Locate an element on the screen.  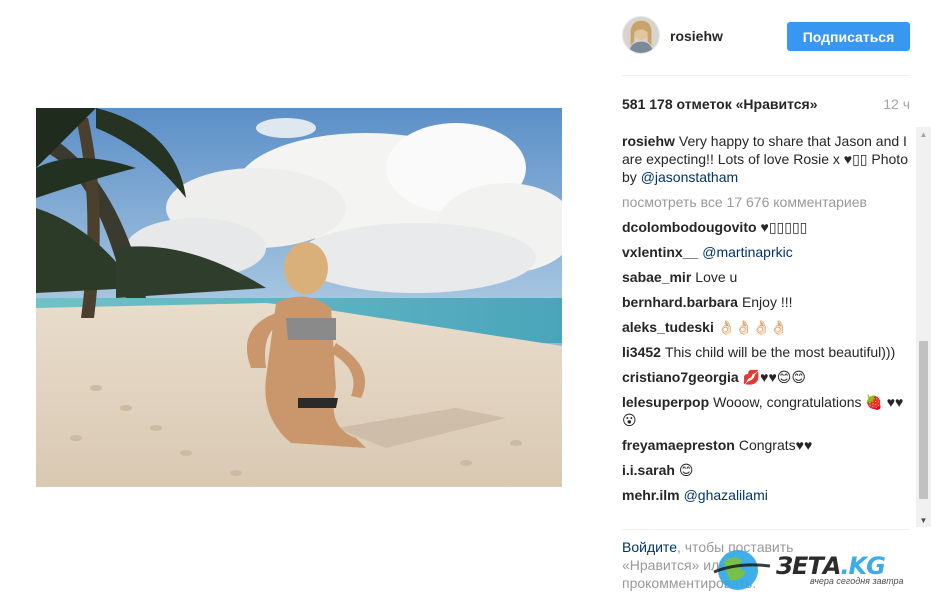
comment-text: Enjoy !!! is located at coordinates (767, 302).